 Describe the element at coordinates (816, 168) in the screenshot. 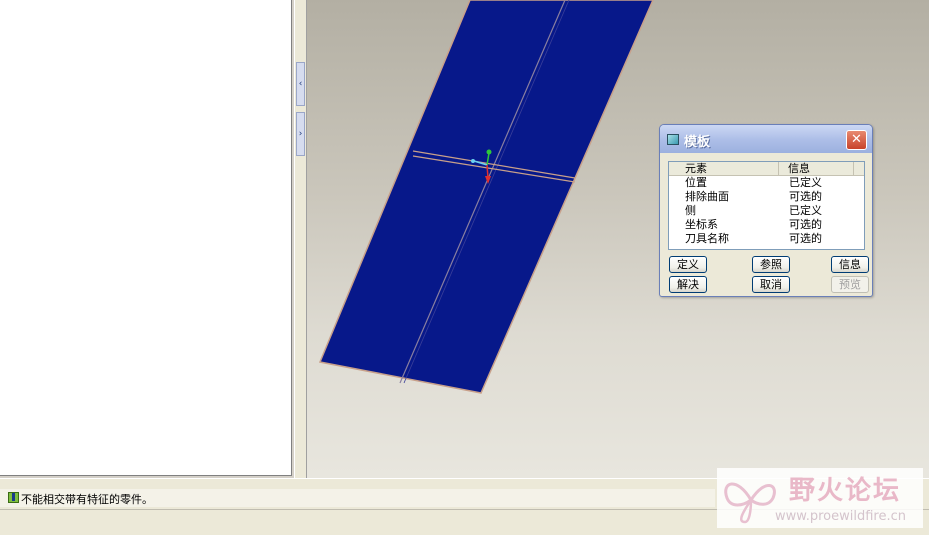

I see `column-header-info: 信息` at that location.